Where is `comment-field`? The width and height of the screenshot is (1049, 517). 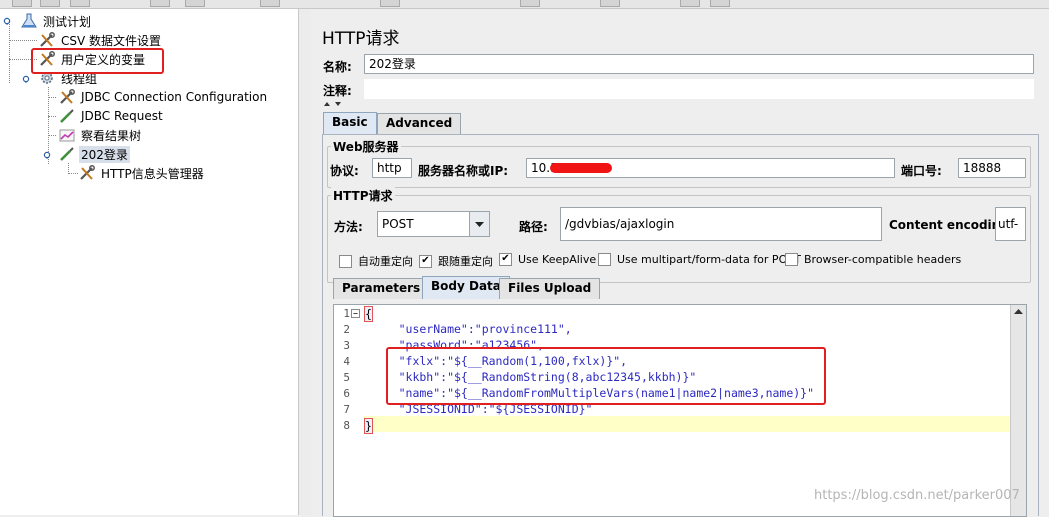
comment-field is located at coordinates (699, 89).